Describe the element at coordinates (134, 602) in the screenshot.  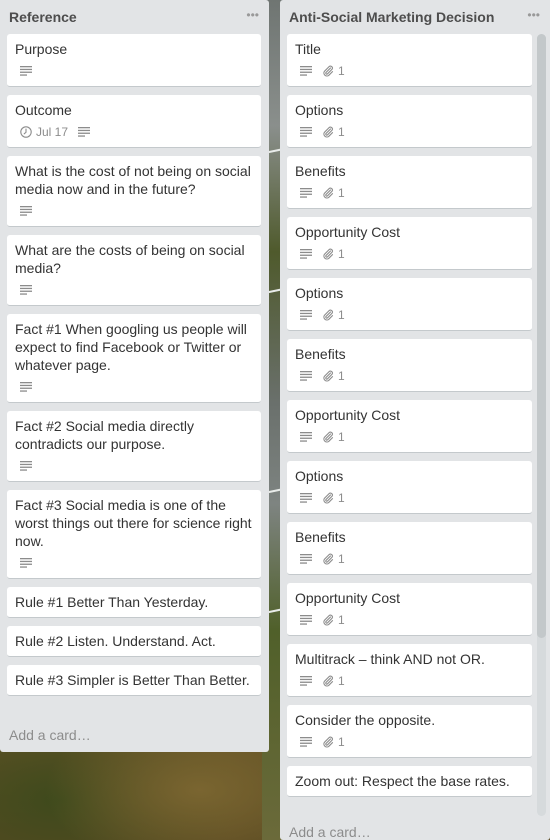
I see `card: Rule #1 Better Than Yesterday.` at that location.